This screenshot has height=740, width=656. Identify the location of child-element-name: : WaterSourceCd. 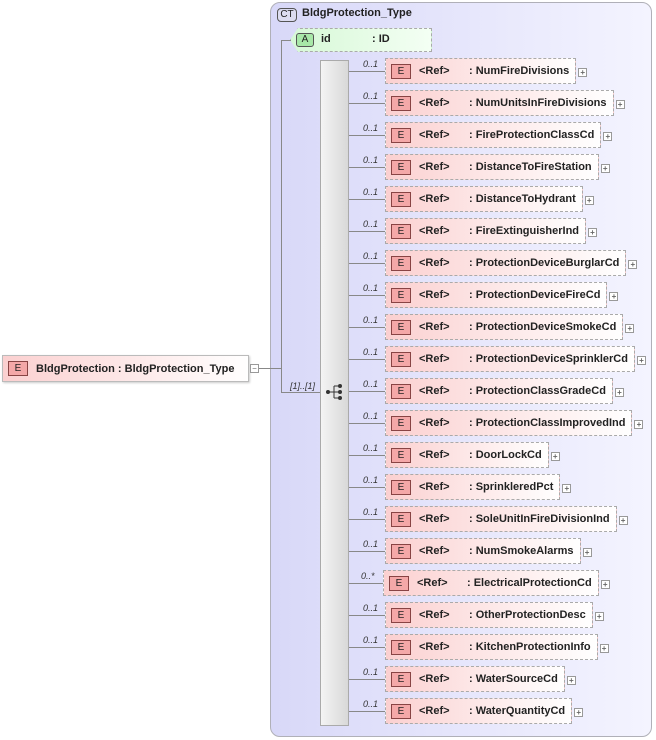
(513, 679).